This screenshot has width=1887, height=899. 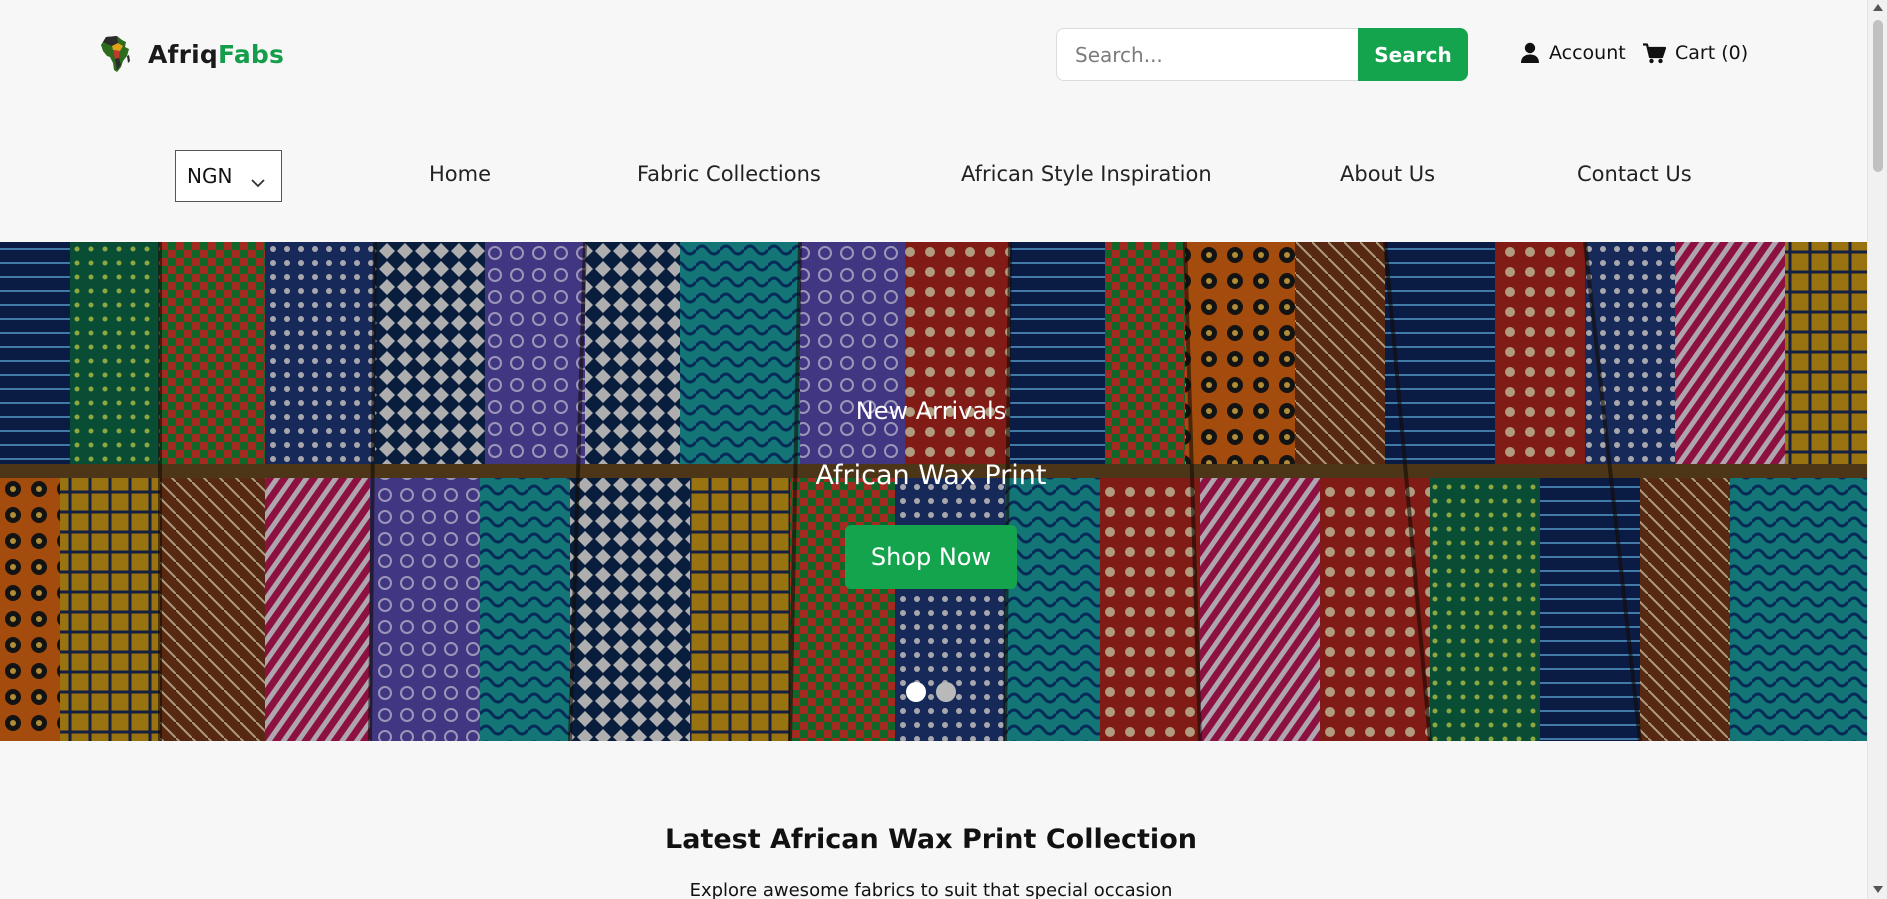 What do you see at coordinates (931, 475) in the screenshot?
I see `hero-title: African Wax Print` at bounding box center [931, 475].